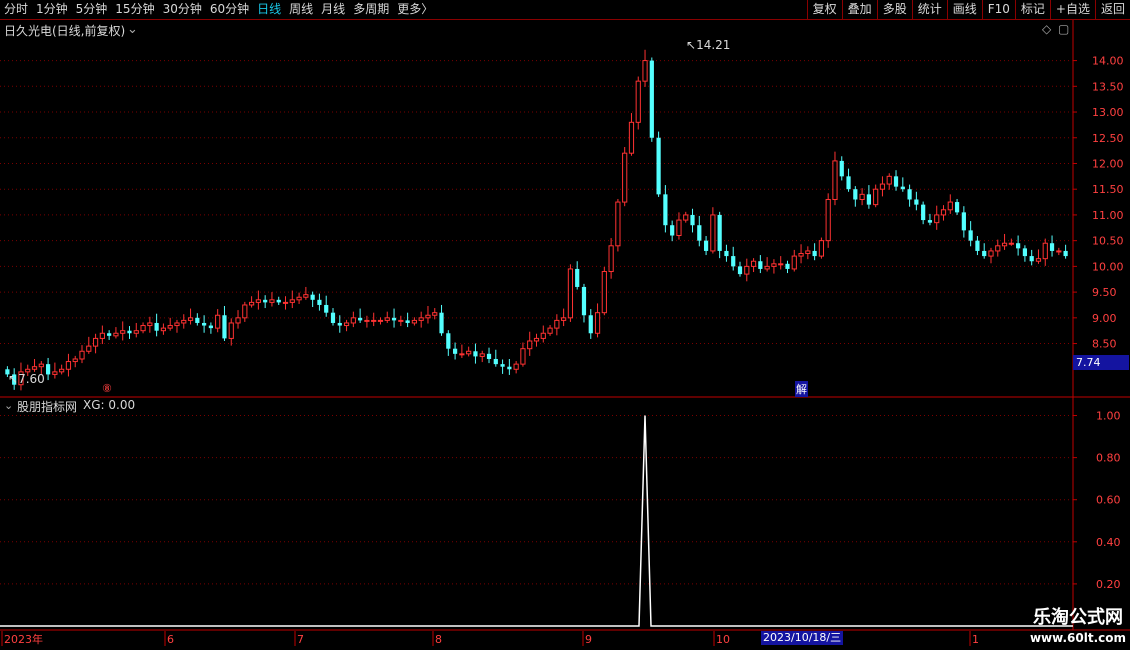 The width and height of the screenshot is (1130, 650). I want to click on unlock-marker: 解, so click(801, 389).